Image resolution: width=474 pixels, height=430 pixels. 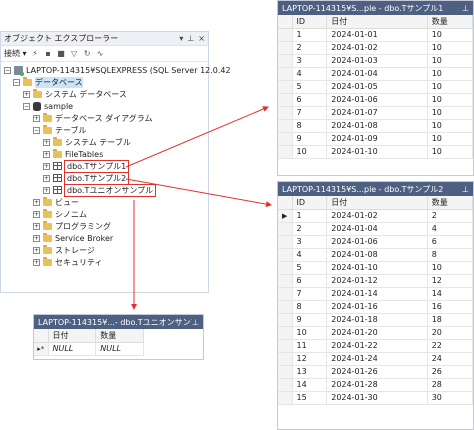 I want to click on table-cell: 22, so click(x=450, y=346).